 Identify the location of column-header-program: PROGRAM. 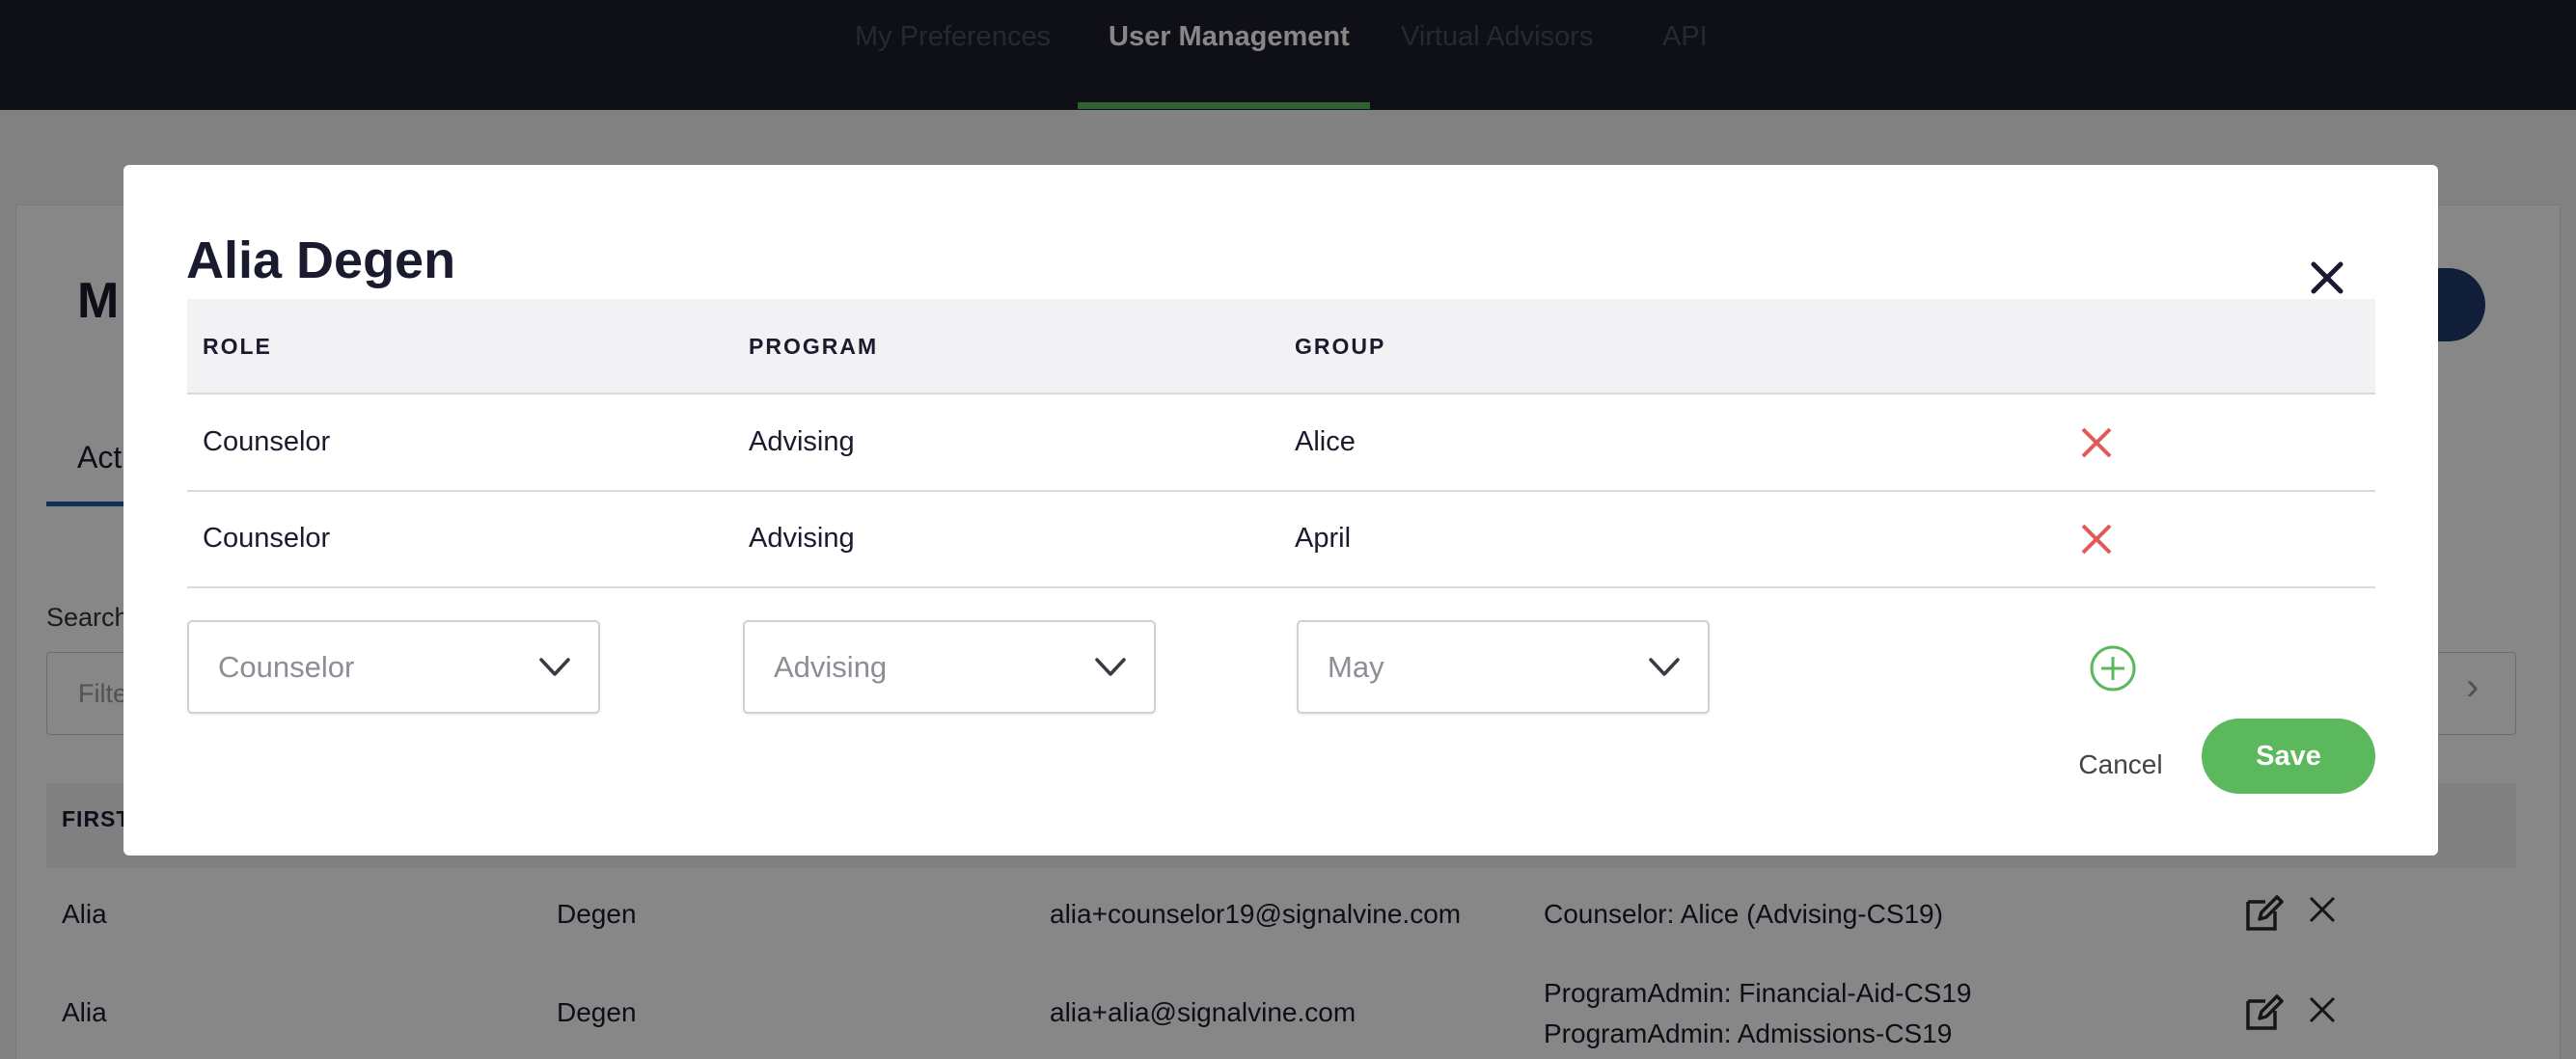
(814, 346).